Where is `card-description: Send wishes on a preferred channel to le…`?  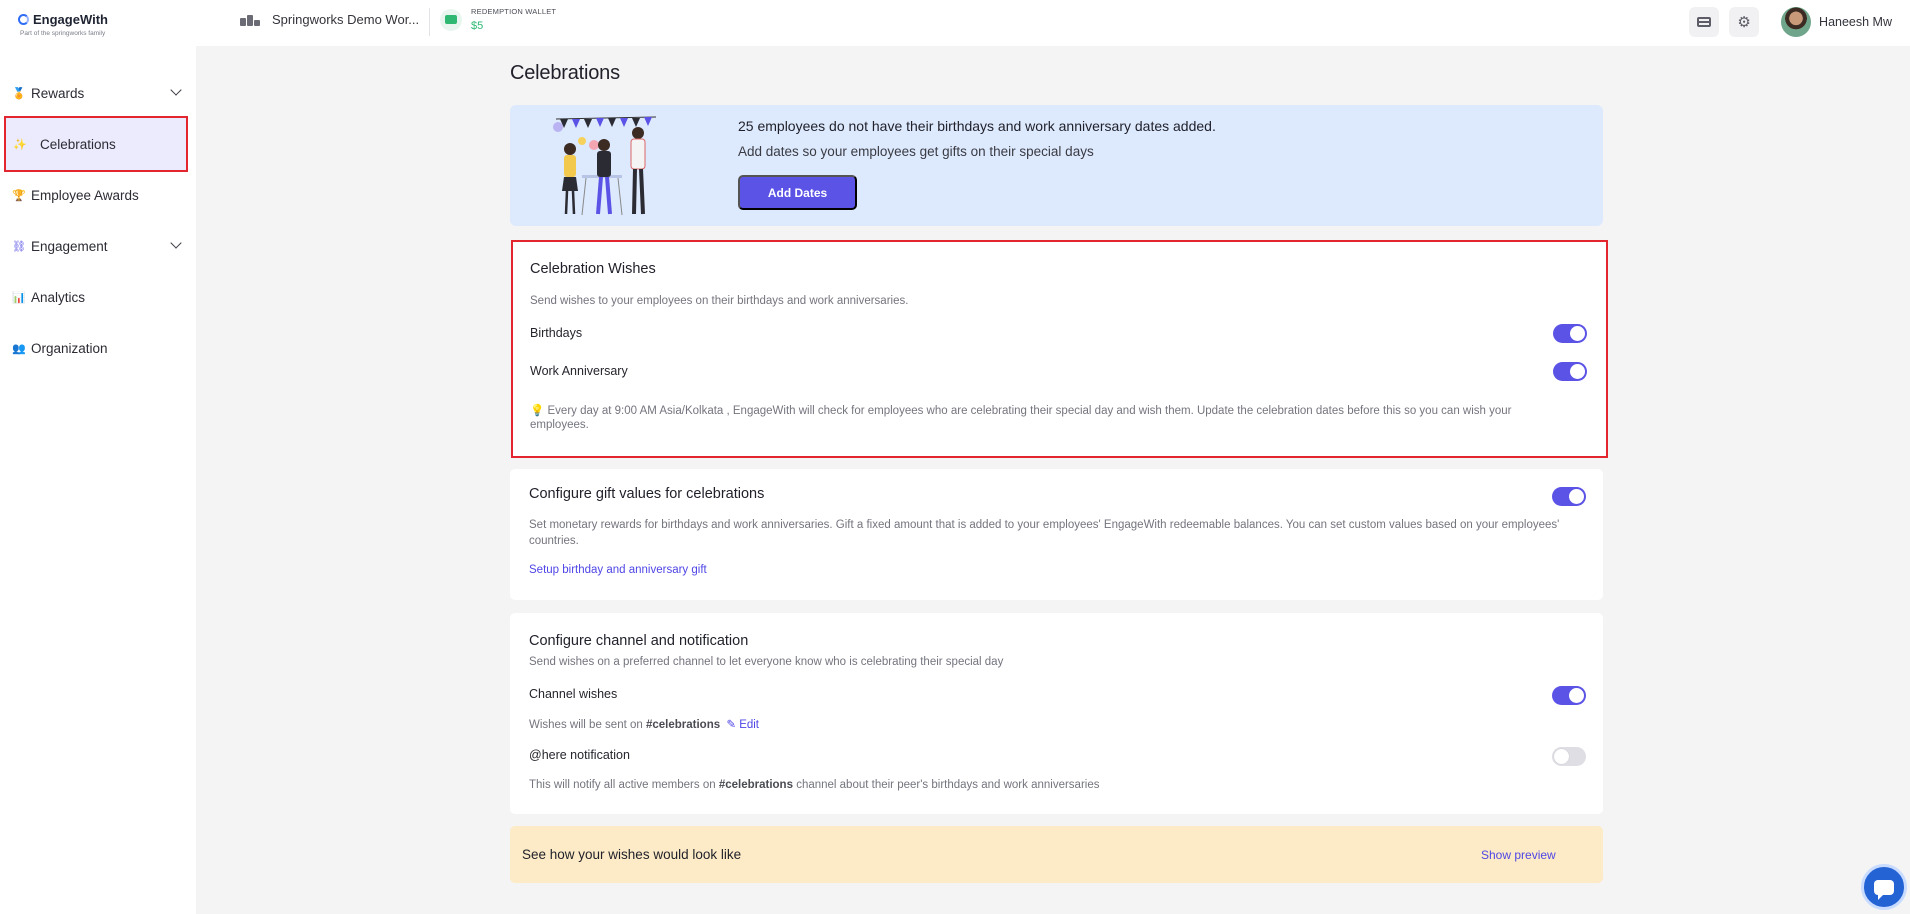 card-description: Send wishes on a preferred channel to le… is located at coordinates (766, 662).